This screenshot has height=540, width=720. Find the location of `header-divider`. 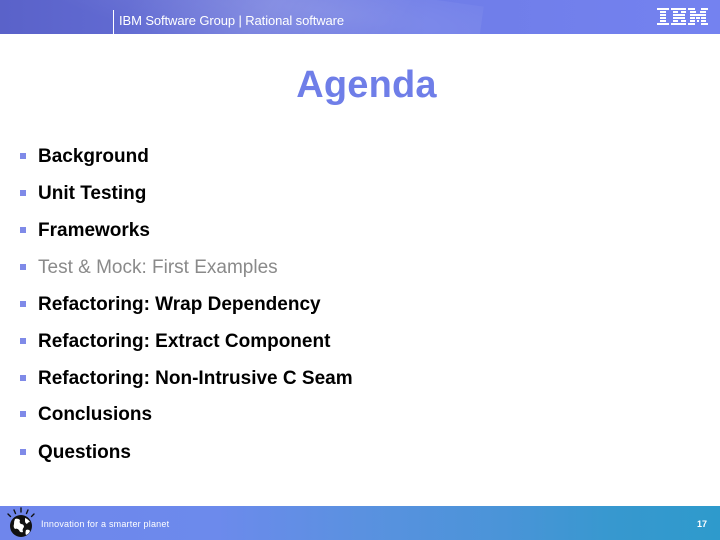

header-divider is located at coordinates (113, 22).